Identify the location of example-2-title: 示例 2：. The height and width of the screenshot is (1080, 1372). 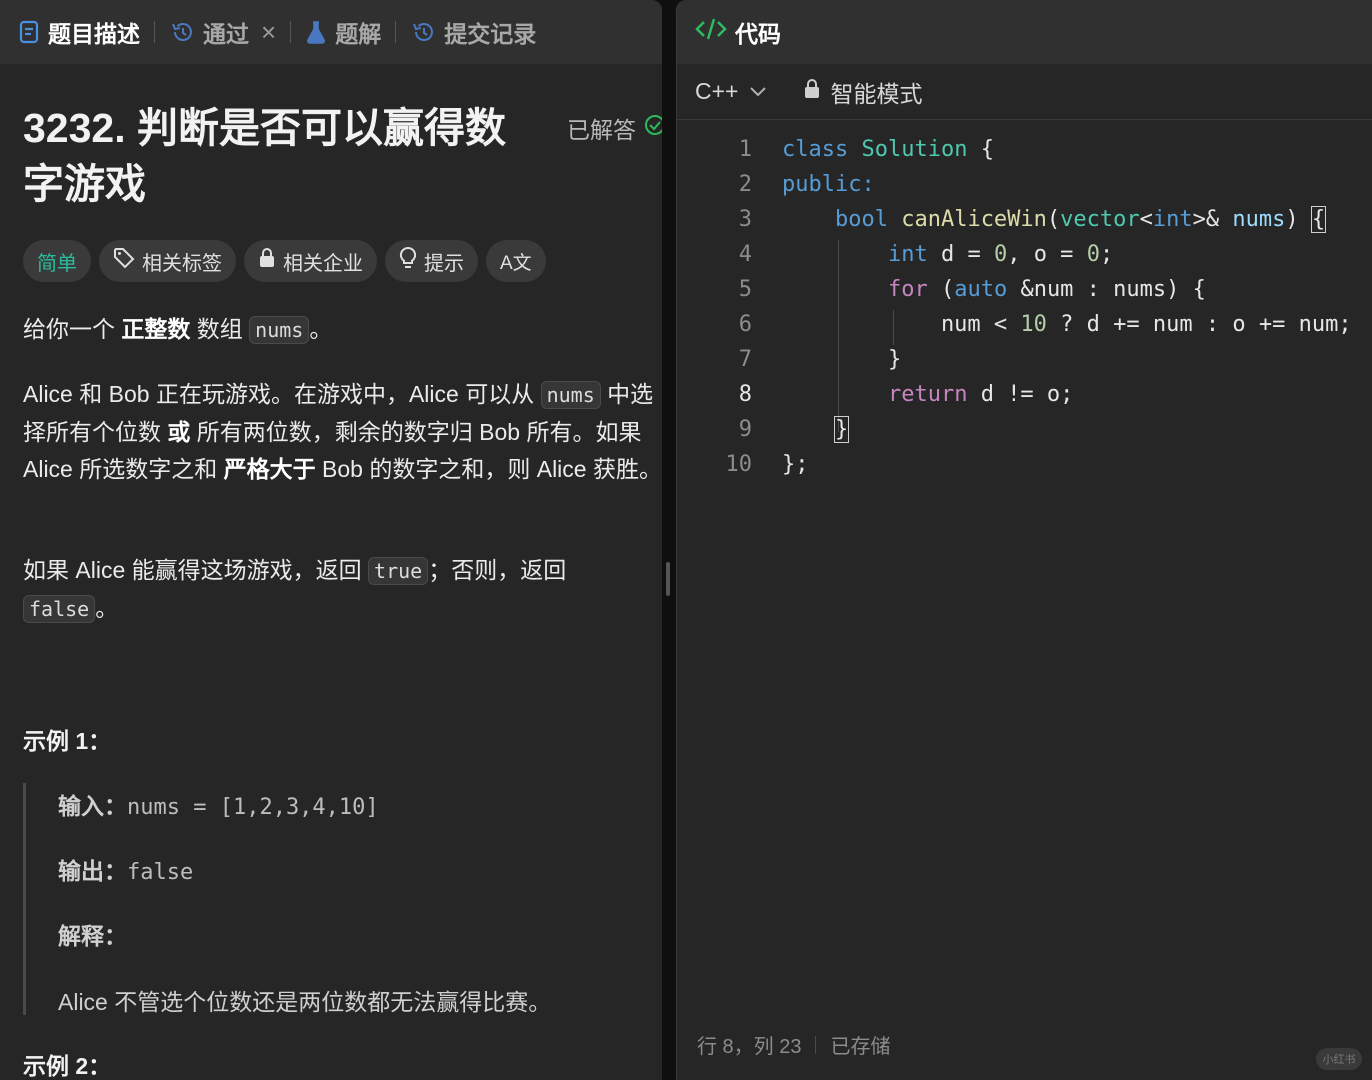
(67, 1066).